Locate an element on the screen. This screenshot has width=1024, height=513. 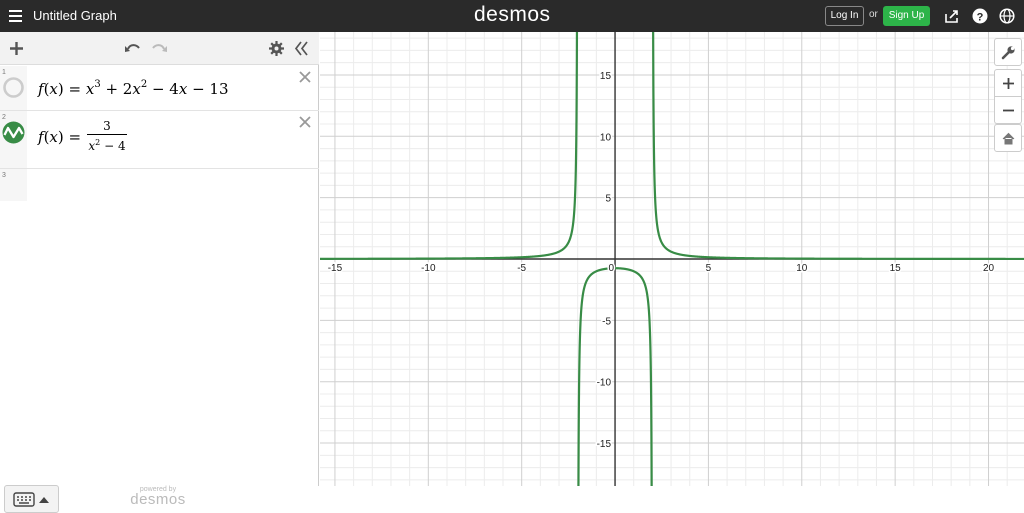
expression-row: 2 f(x) = 3 x2 − 4 is located at coordinates (159, 140).